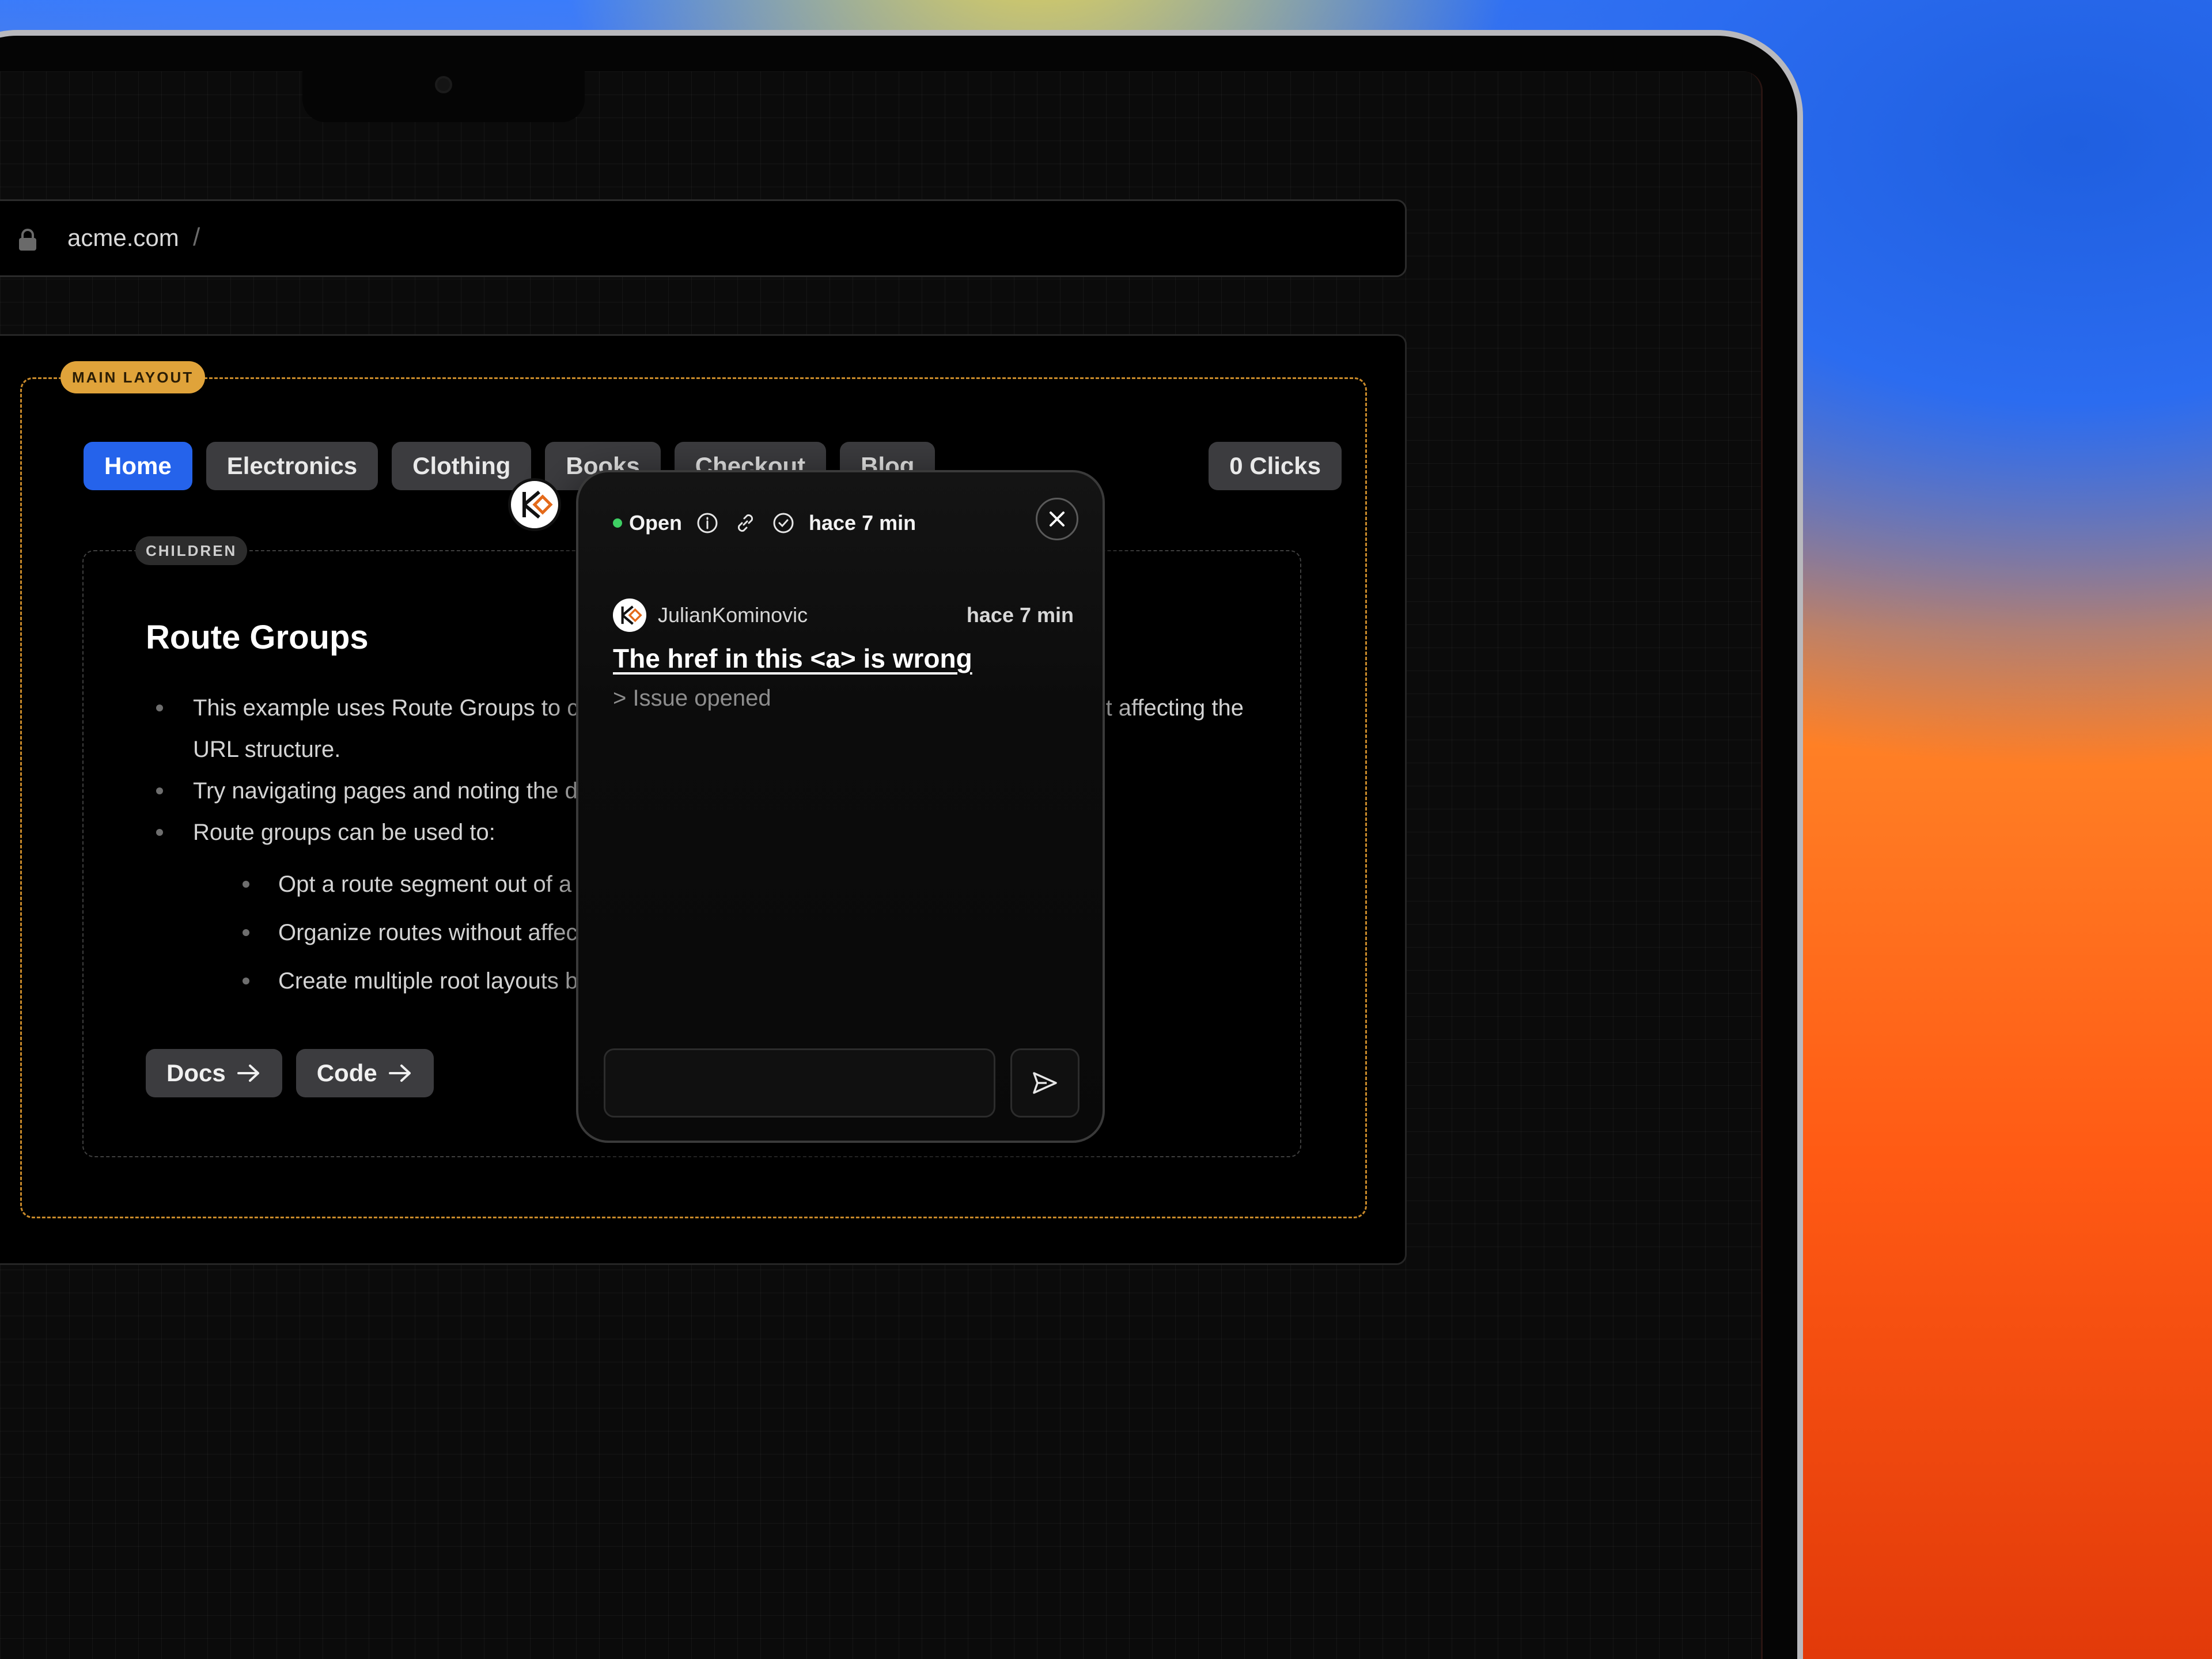 The height and width of the screenshot is (1659, 2212). Describe the element at coordinates (656, 523) in the screenshot. I see `status-label: Open` at that location.